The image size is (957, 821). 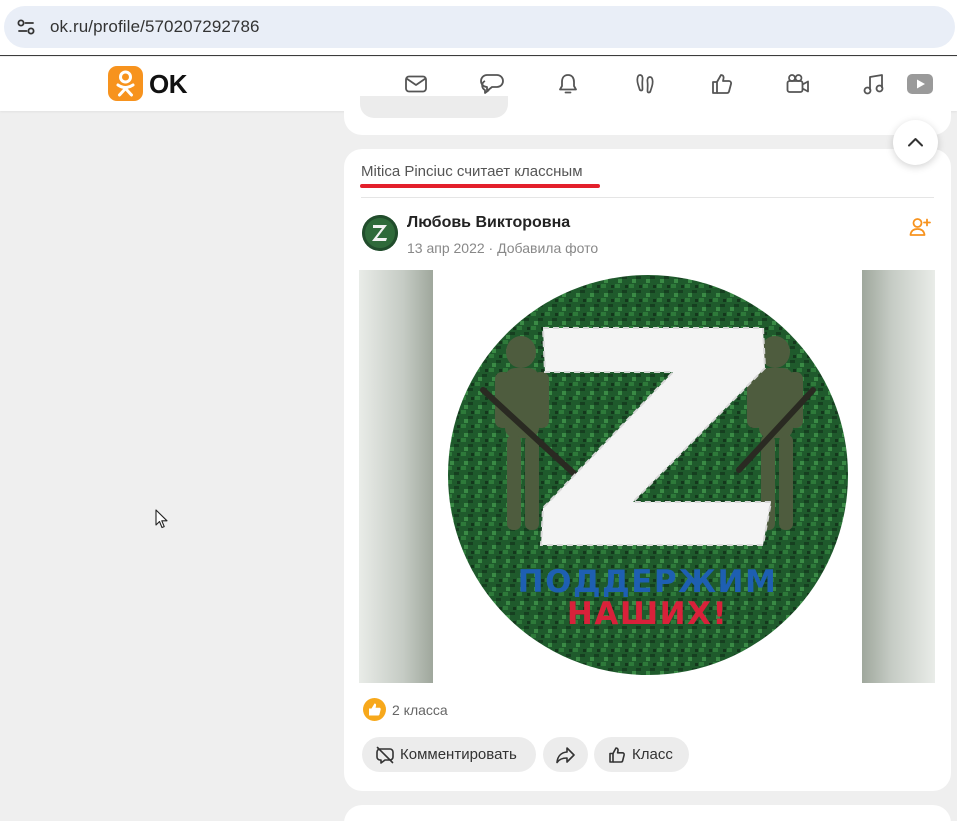 I want to click on scroll-to-top-button, so click(x=915, y=142).